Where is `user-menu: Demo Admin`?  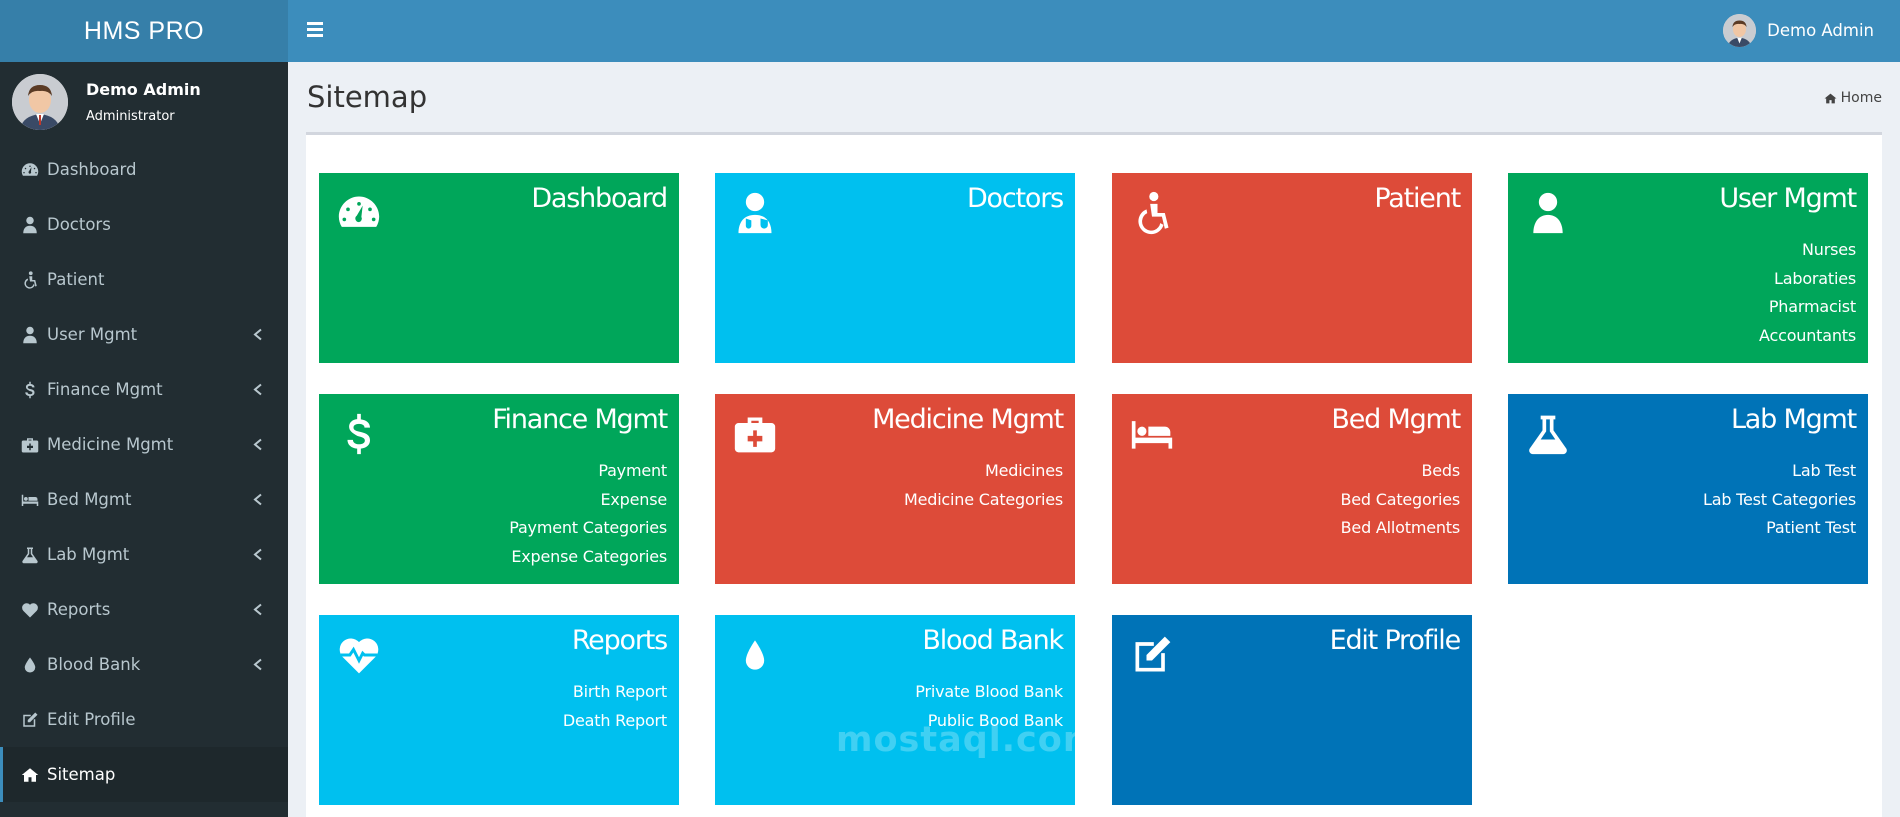 user-menu: Demo Admin is located at coordinates (1798, 30).